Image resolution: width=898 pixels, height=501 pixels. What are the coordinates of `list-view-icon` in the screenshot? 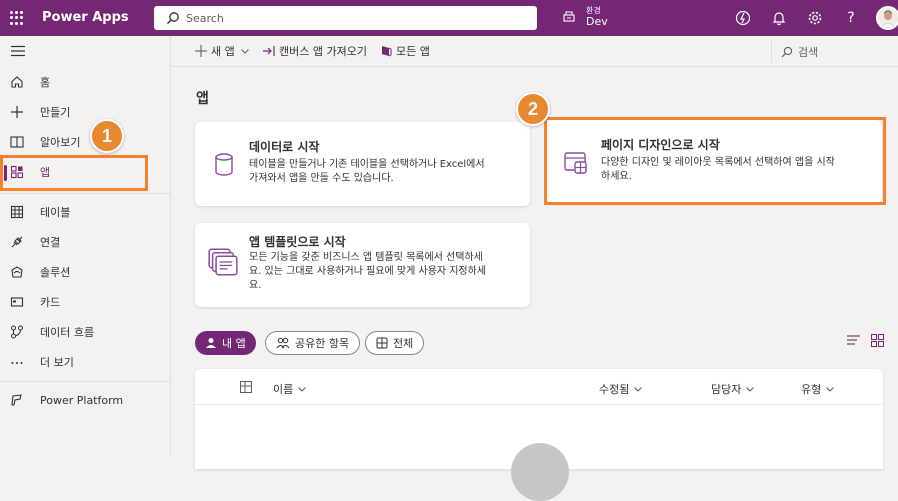 It's located at (854, 340).